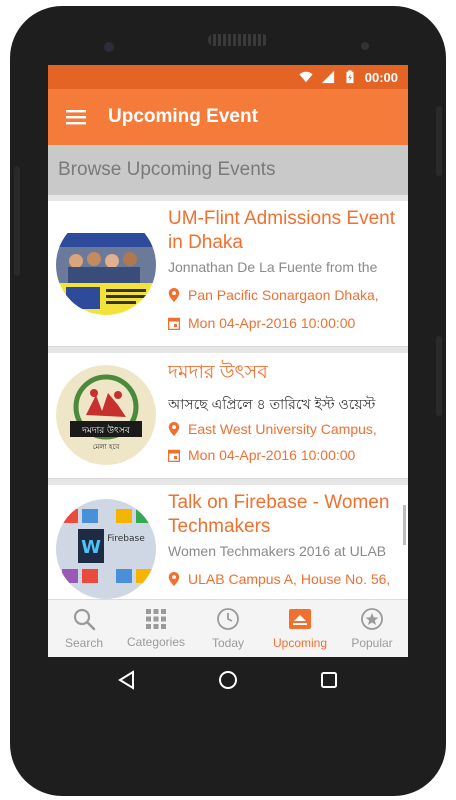 This screenshot has width=456, height=800. I want to click on event-title: UM-Flint Admissions Event in Dhaka, so click(286, 231).